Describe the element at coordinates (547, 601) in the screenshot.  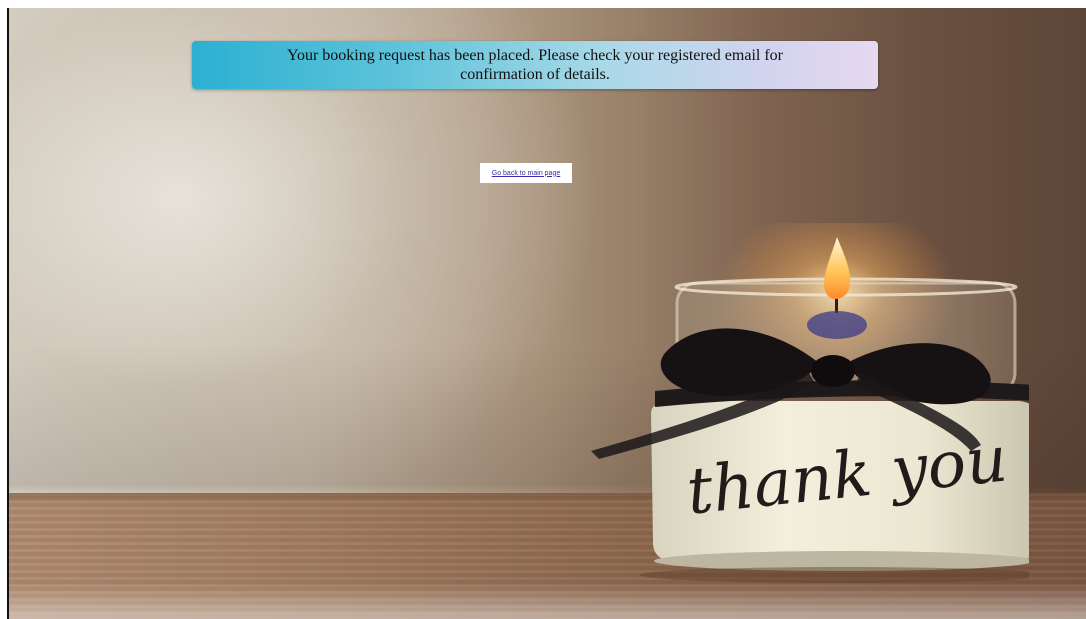
I see `table-bottom-fade` at that location.